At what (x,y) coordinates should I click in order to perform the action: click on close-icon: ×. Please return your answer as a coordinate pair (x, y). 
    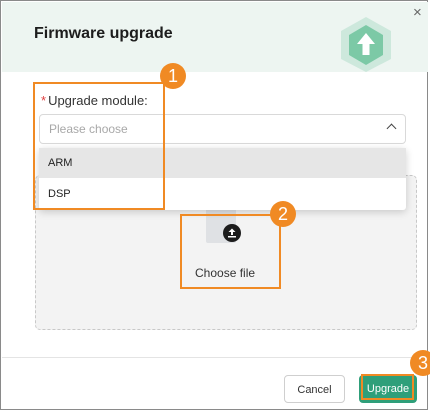
    Looking at the image, I should click on (417, 12).